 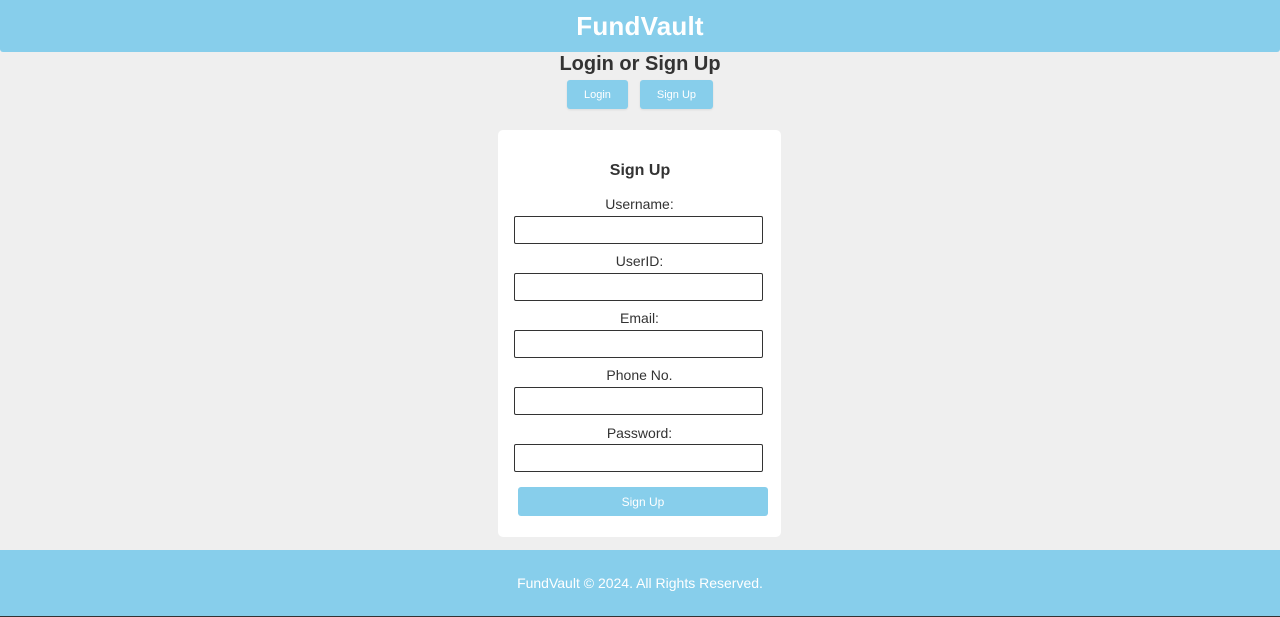 I want to click on phone-label: Phone No., so click(x=639, y=375).